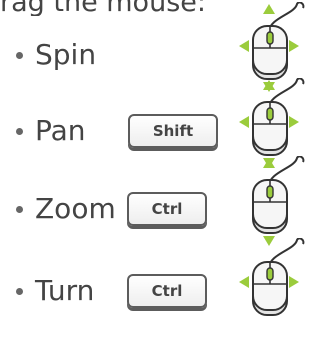  Describe the element at coordinates (60, 130) in the screenshot. I see `action-label-pan: Pan` at that location.